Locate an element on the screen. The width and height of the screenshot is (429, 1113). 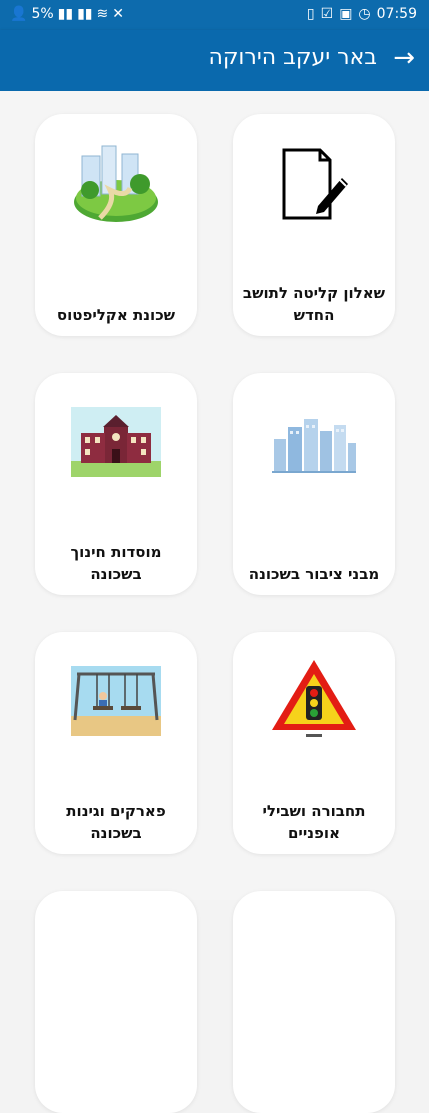
page-title: באר יעקב הירוקה is located at coordinates (292, 57).